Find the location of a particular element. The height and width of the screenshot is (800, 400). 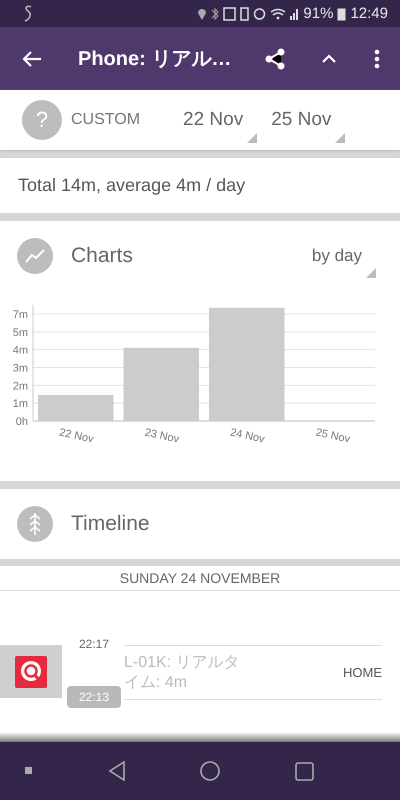

chart-icon is located at coordinates (35, 256).